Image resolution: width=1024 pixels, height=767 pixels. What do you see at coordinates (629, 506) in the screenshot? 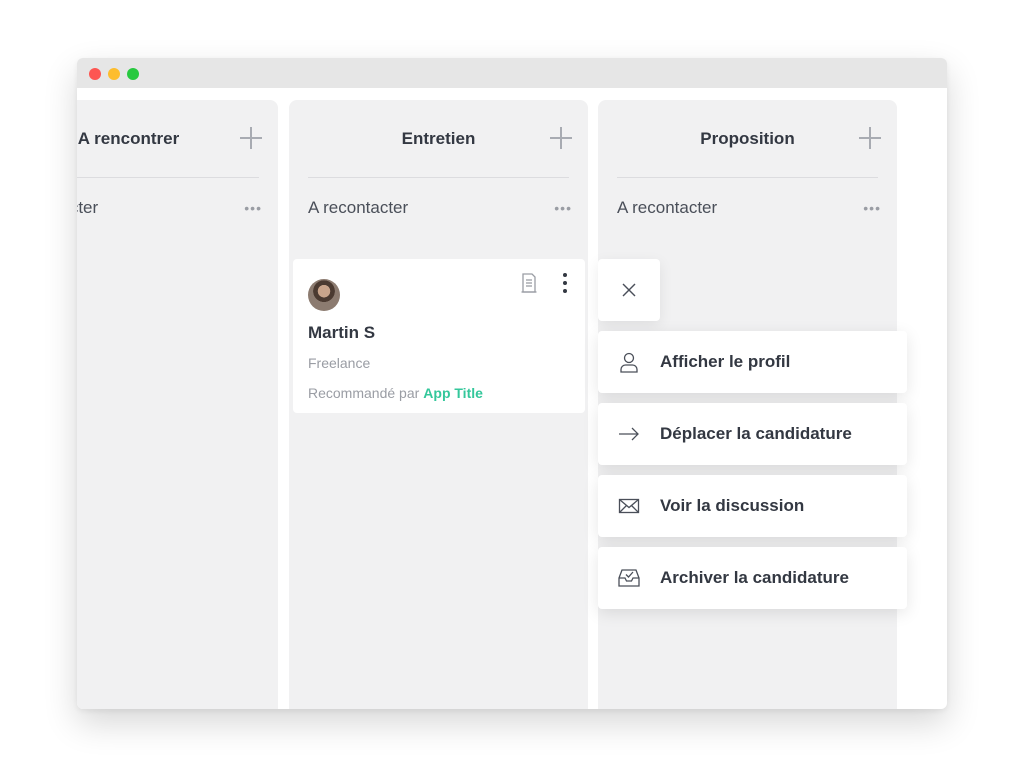
I see `envelope-icon` at bounding box center [629, 506].